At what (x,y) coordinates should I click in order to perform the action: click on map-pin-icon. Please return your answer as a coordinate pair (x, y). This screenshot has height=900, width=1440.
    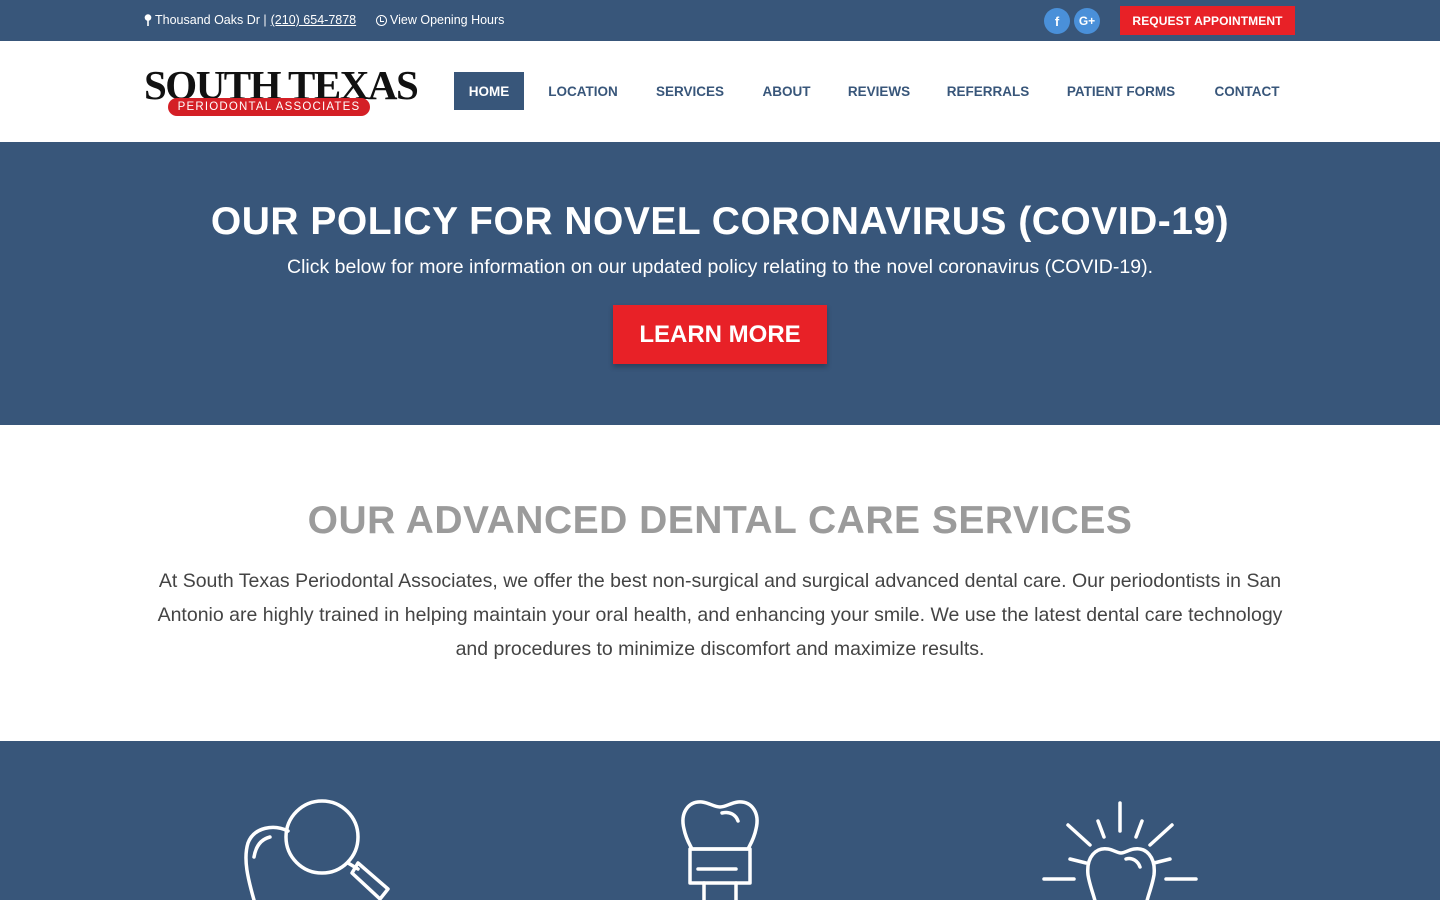
    Looking at the image, I should click on (148, 20).